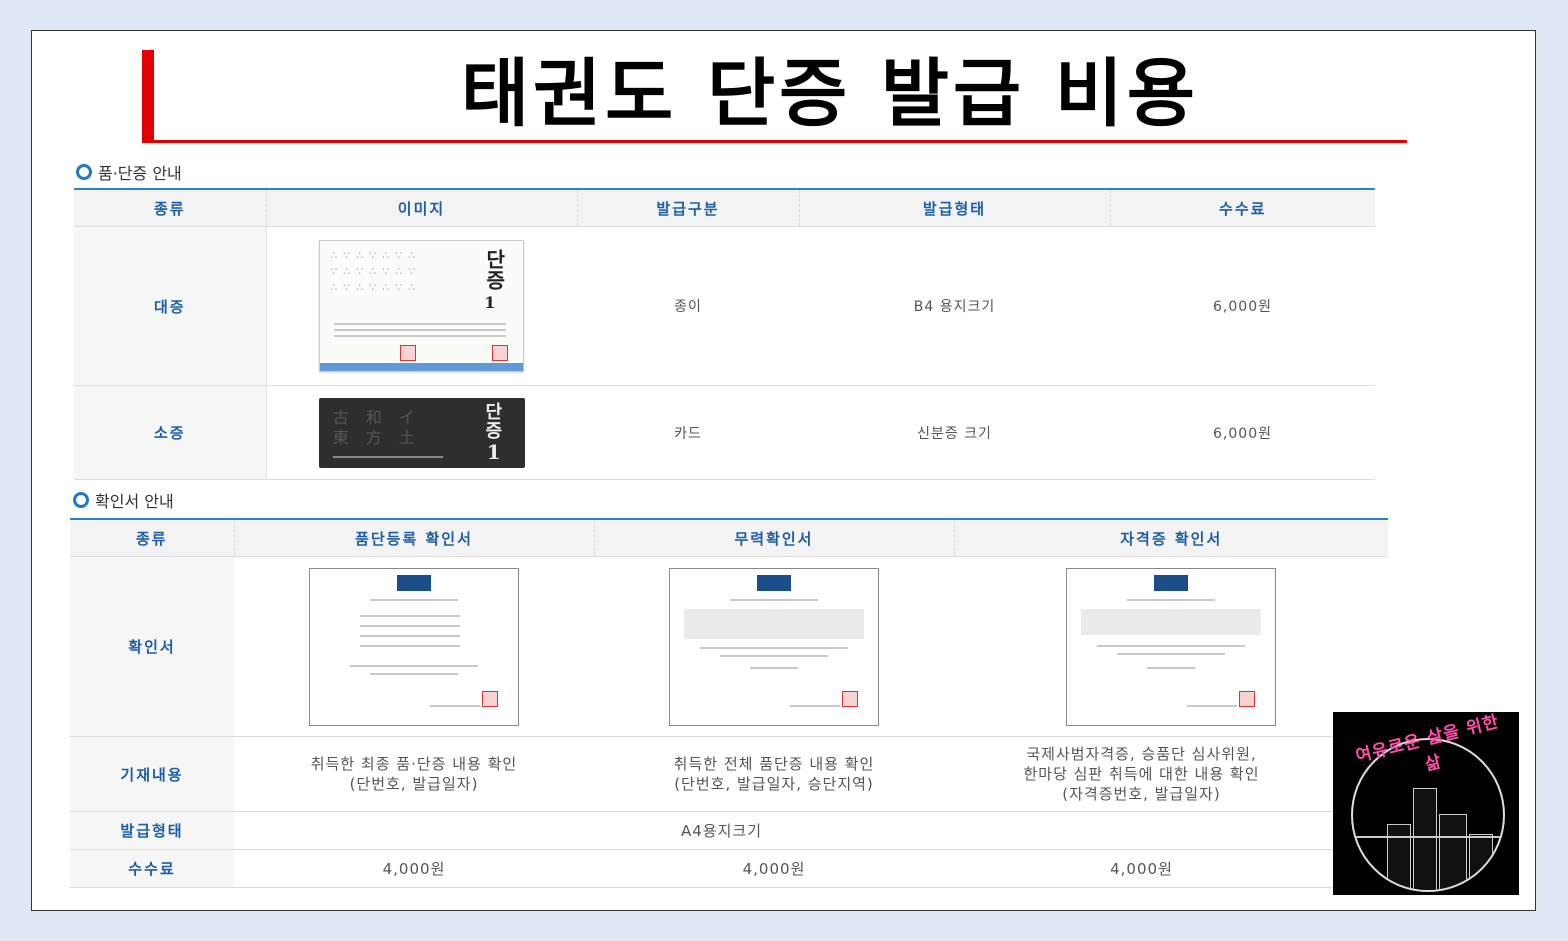  I want to click on header-issue-kind: 발급구분, so click(687, 207).